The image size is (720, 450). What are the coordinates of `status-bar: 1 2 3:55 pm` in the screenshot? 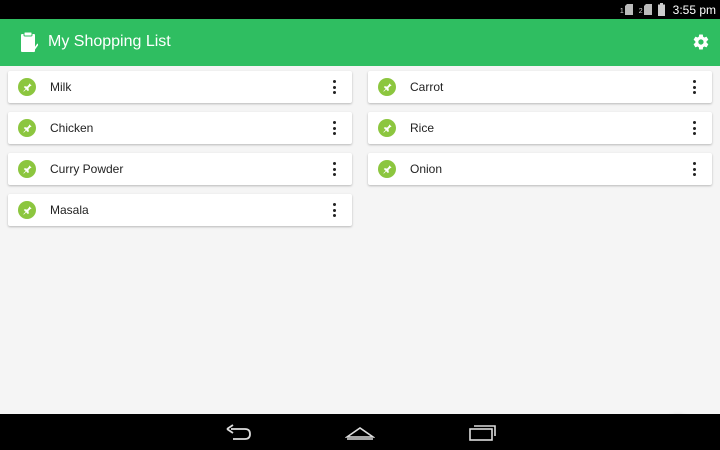 It's located at (360, 9).